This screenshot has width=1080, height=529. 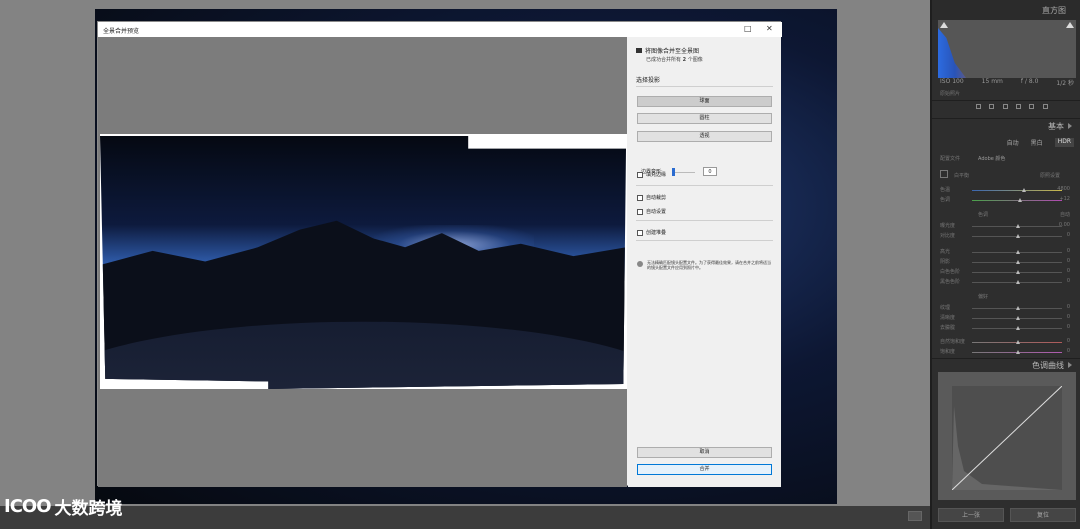 I want to click on profile-treatment: 自动 黑白 HDR, so click(x=1007, y=142).